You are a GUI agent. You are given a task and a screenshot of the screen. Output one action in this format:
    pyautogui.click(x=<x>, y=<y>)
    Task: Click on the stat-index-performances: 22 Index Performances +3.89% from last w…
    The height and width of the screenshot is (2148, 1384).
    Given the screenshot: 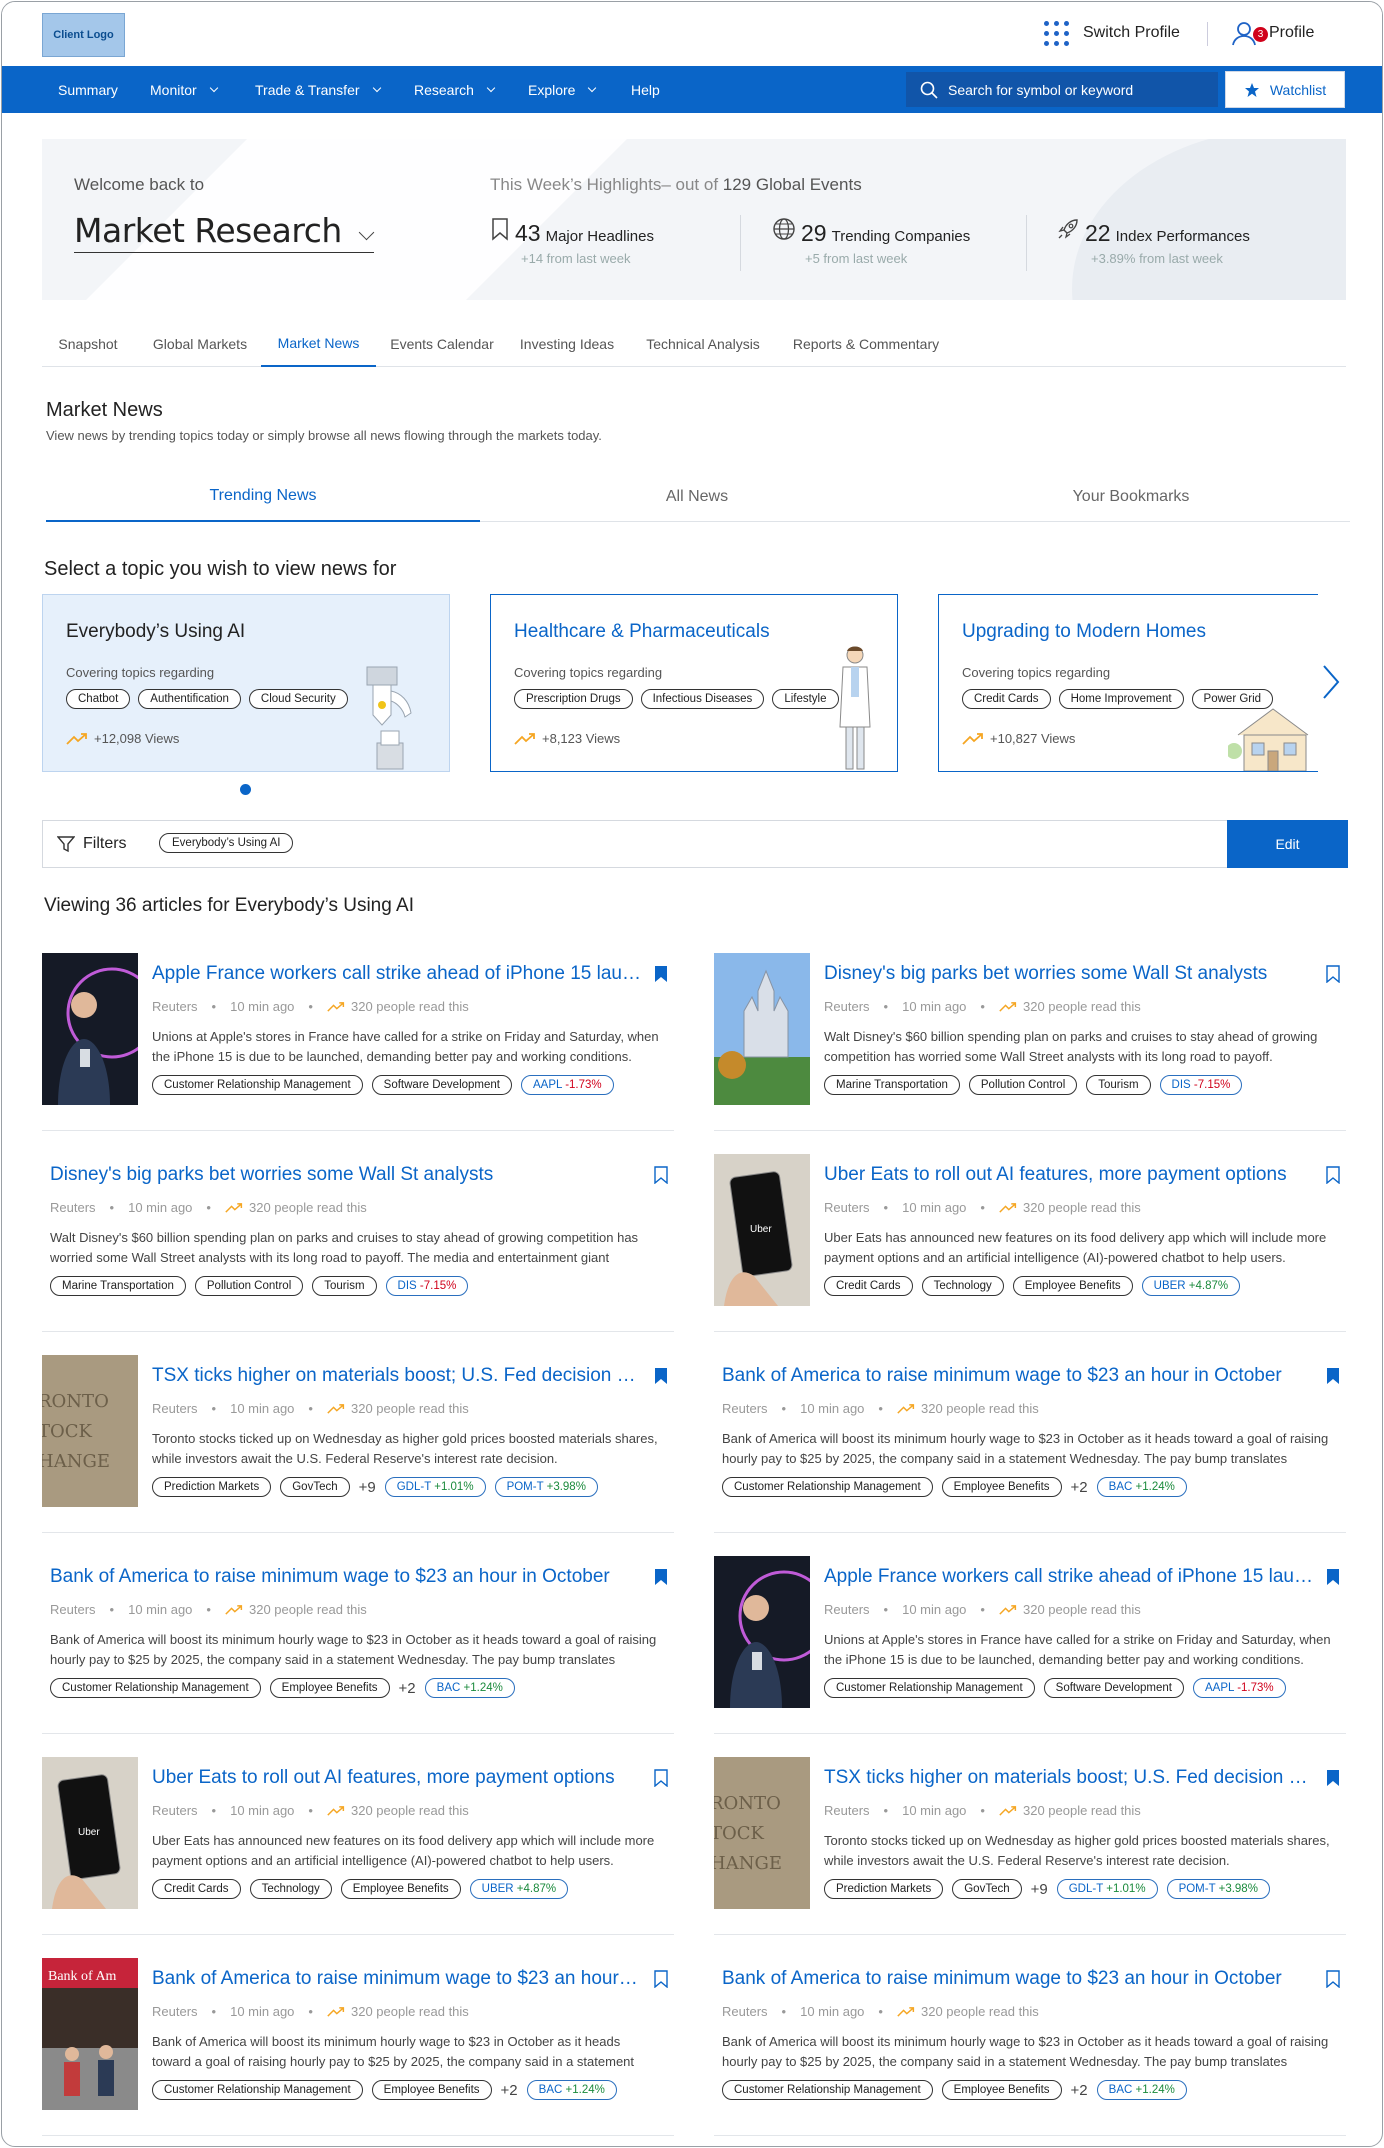 What is the action you would take?
    pyautogui.click(x=1153, y=245)
    